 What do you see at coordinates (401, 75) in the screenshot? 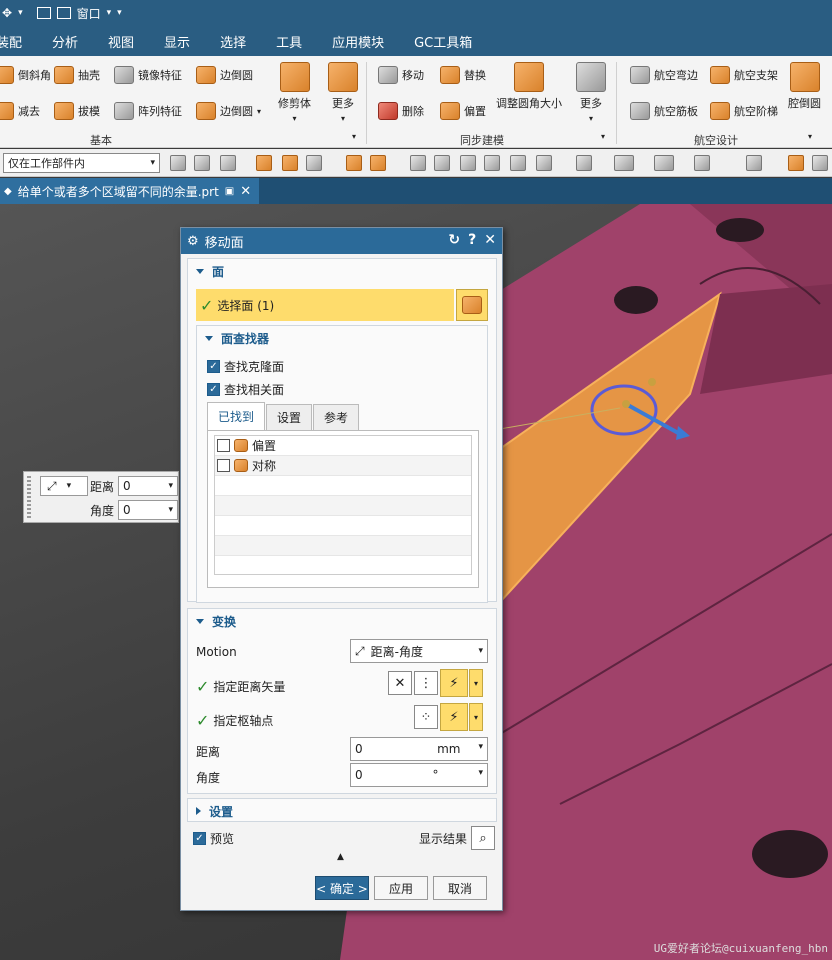
I see `move-face-button: 移动` at bounding box center [401, 75].